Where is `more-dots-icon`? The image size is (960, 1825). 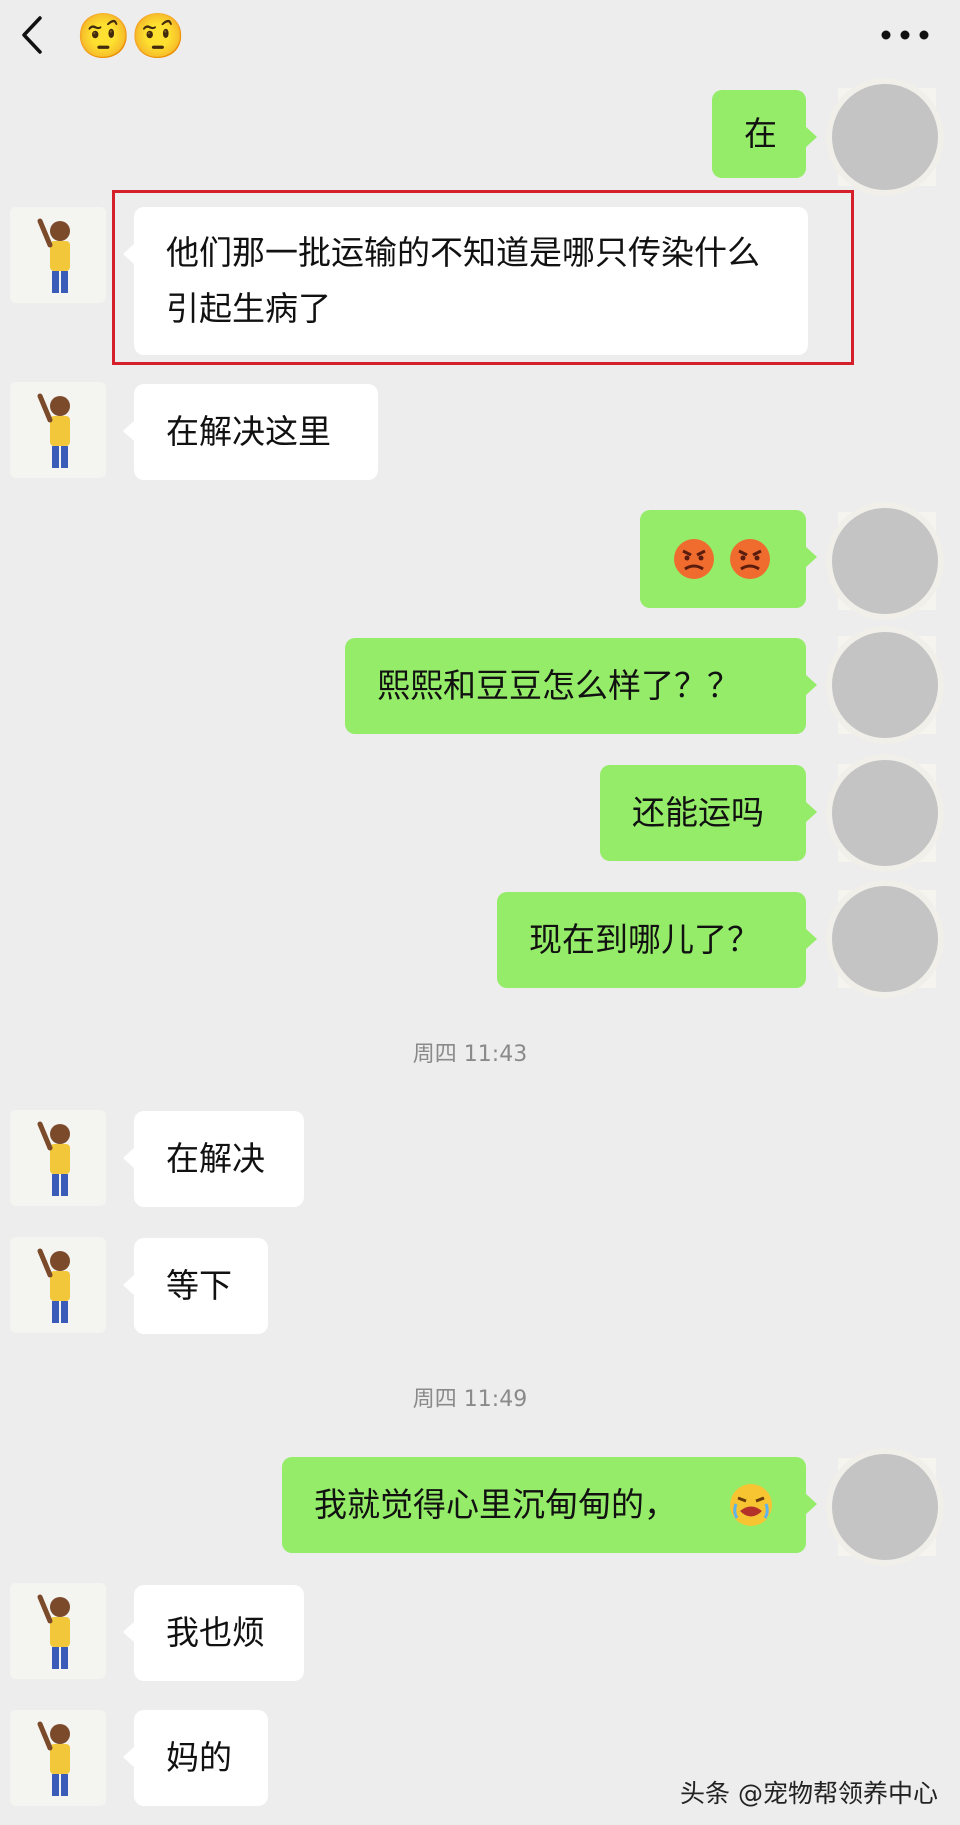
more-dots-icon is located at coordinates (905, 35).